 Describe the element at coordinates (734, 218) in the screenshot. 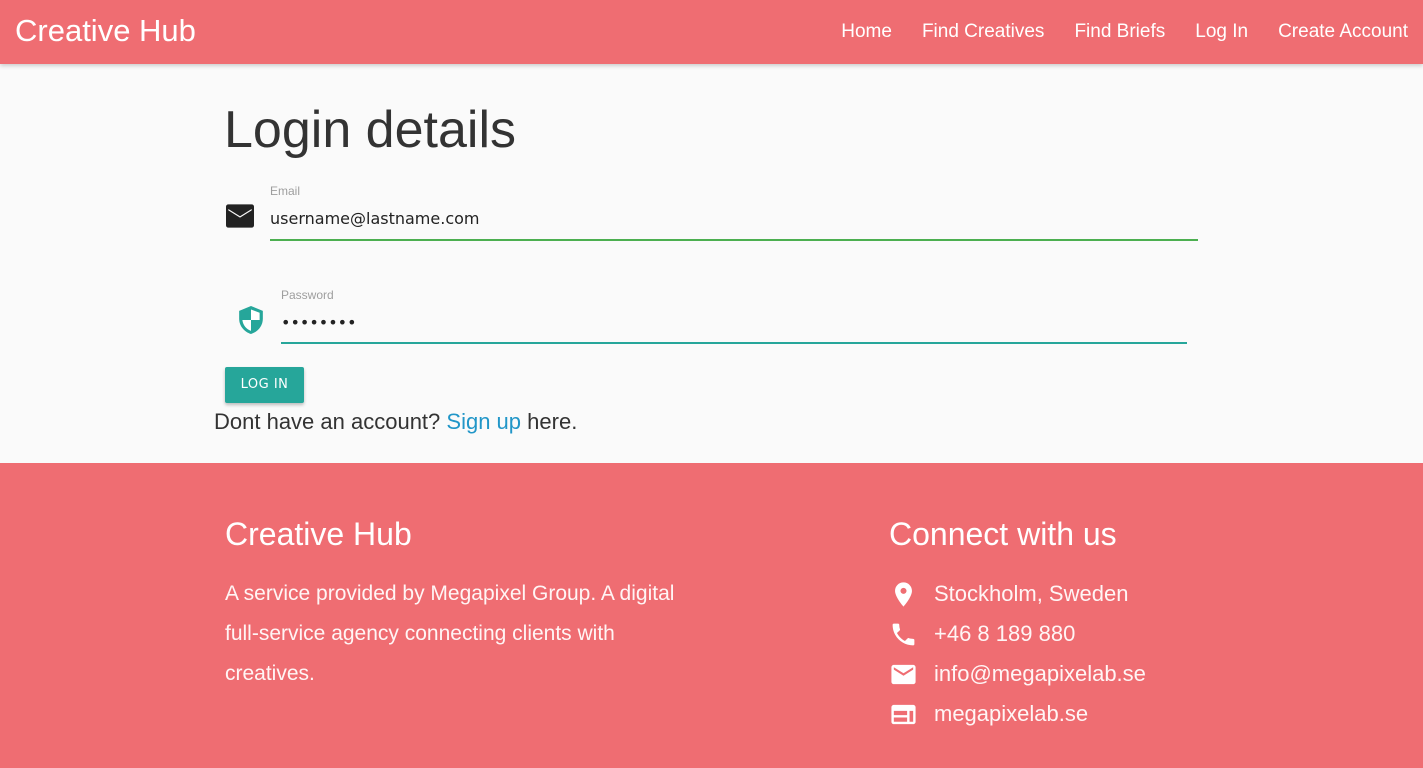

I see `email-field` at that location.